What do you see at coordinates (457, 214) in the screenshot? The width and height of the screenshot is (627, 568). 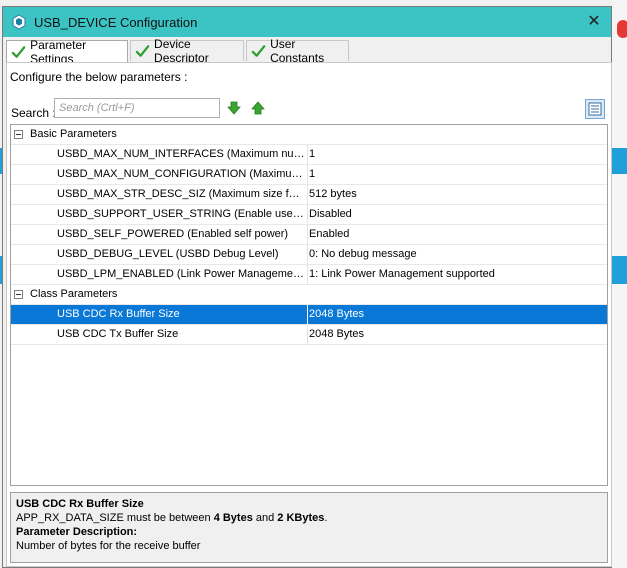 I see `param-value: Disabled` at bounding box center [457, 214].